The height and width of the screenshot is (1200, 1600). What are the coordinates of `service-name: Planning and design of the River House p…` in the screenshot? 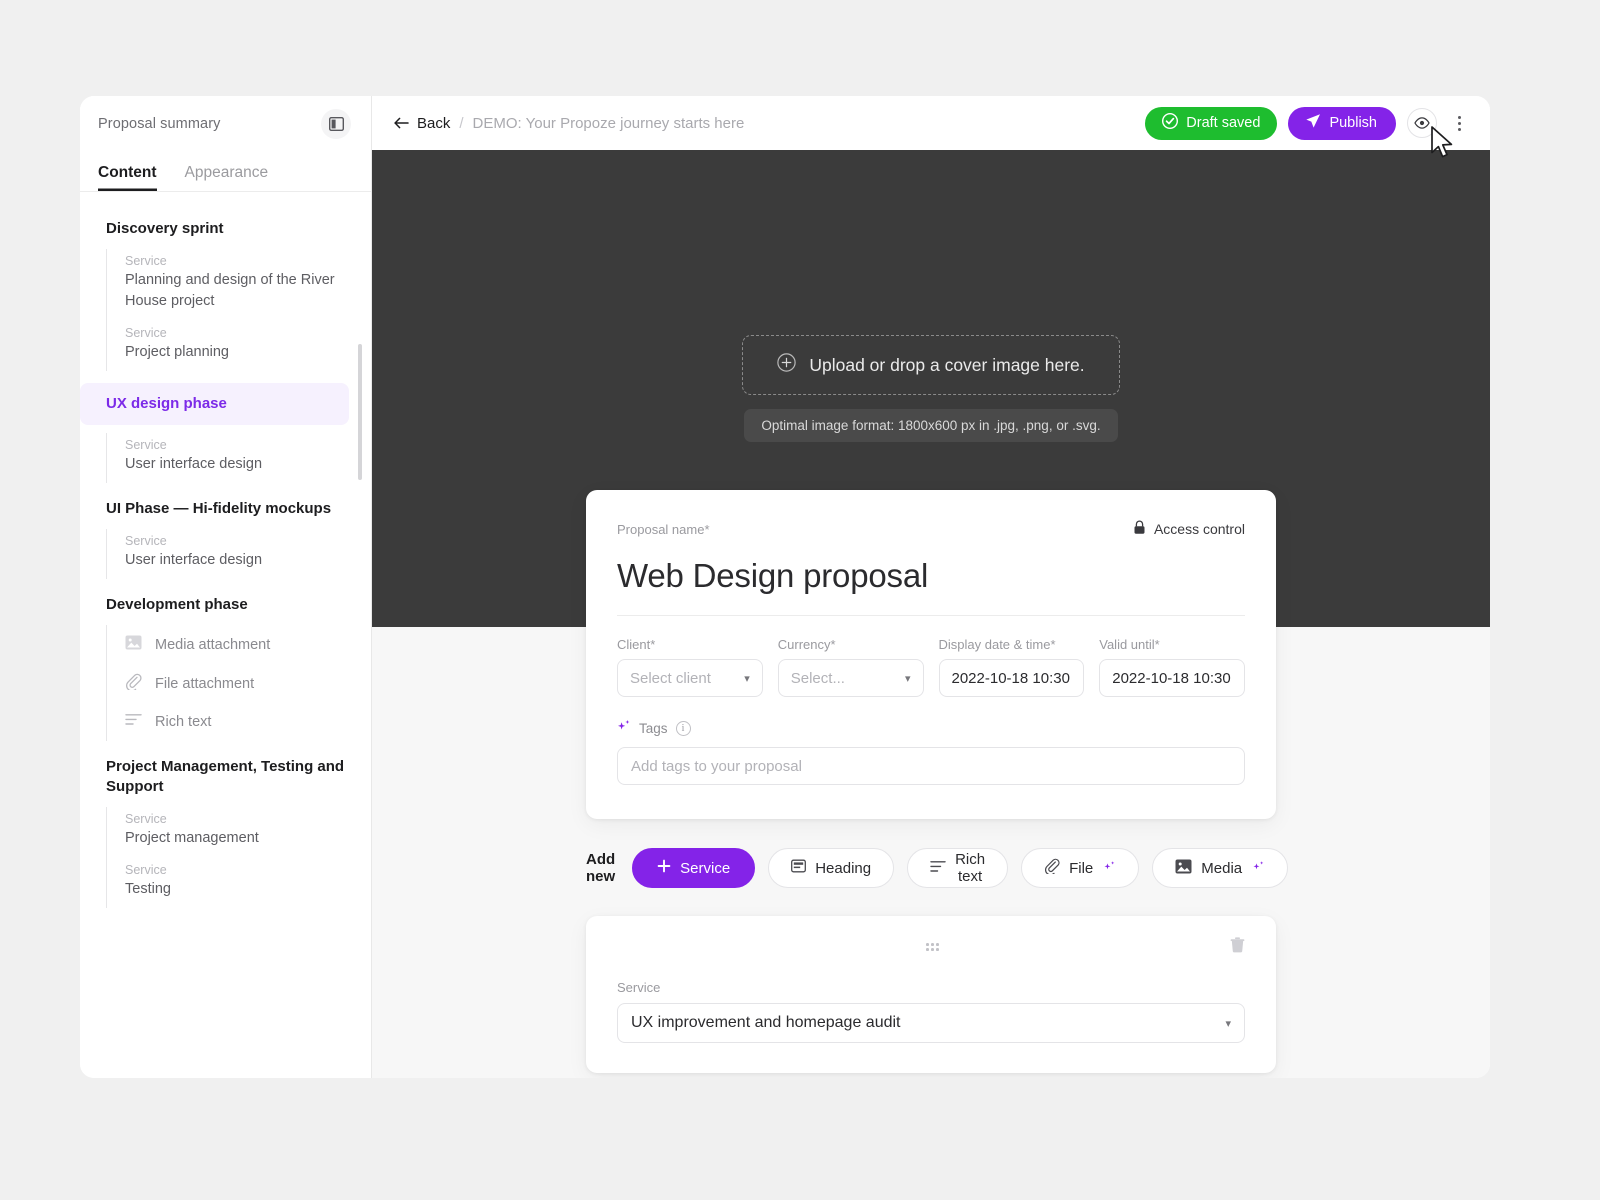 It's located at (230, 291).